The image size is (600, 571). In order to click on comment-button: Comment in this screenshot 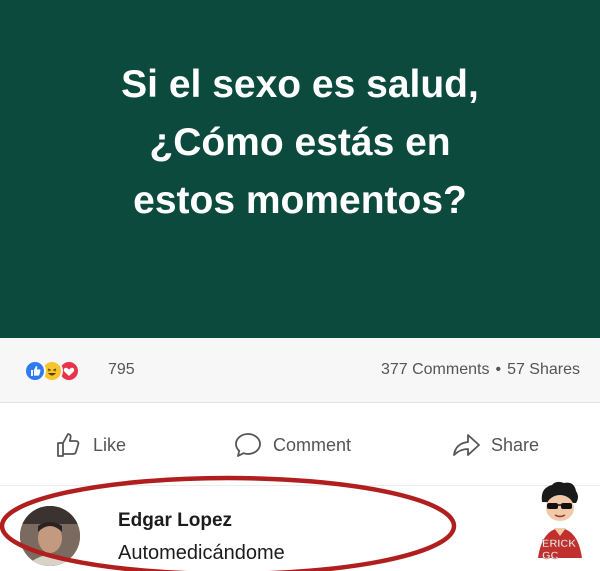, I will do `click(291, 445)`.